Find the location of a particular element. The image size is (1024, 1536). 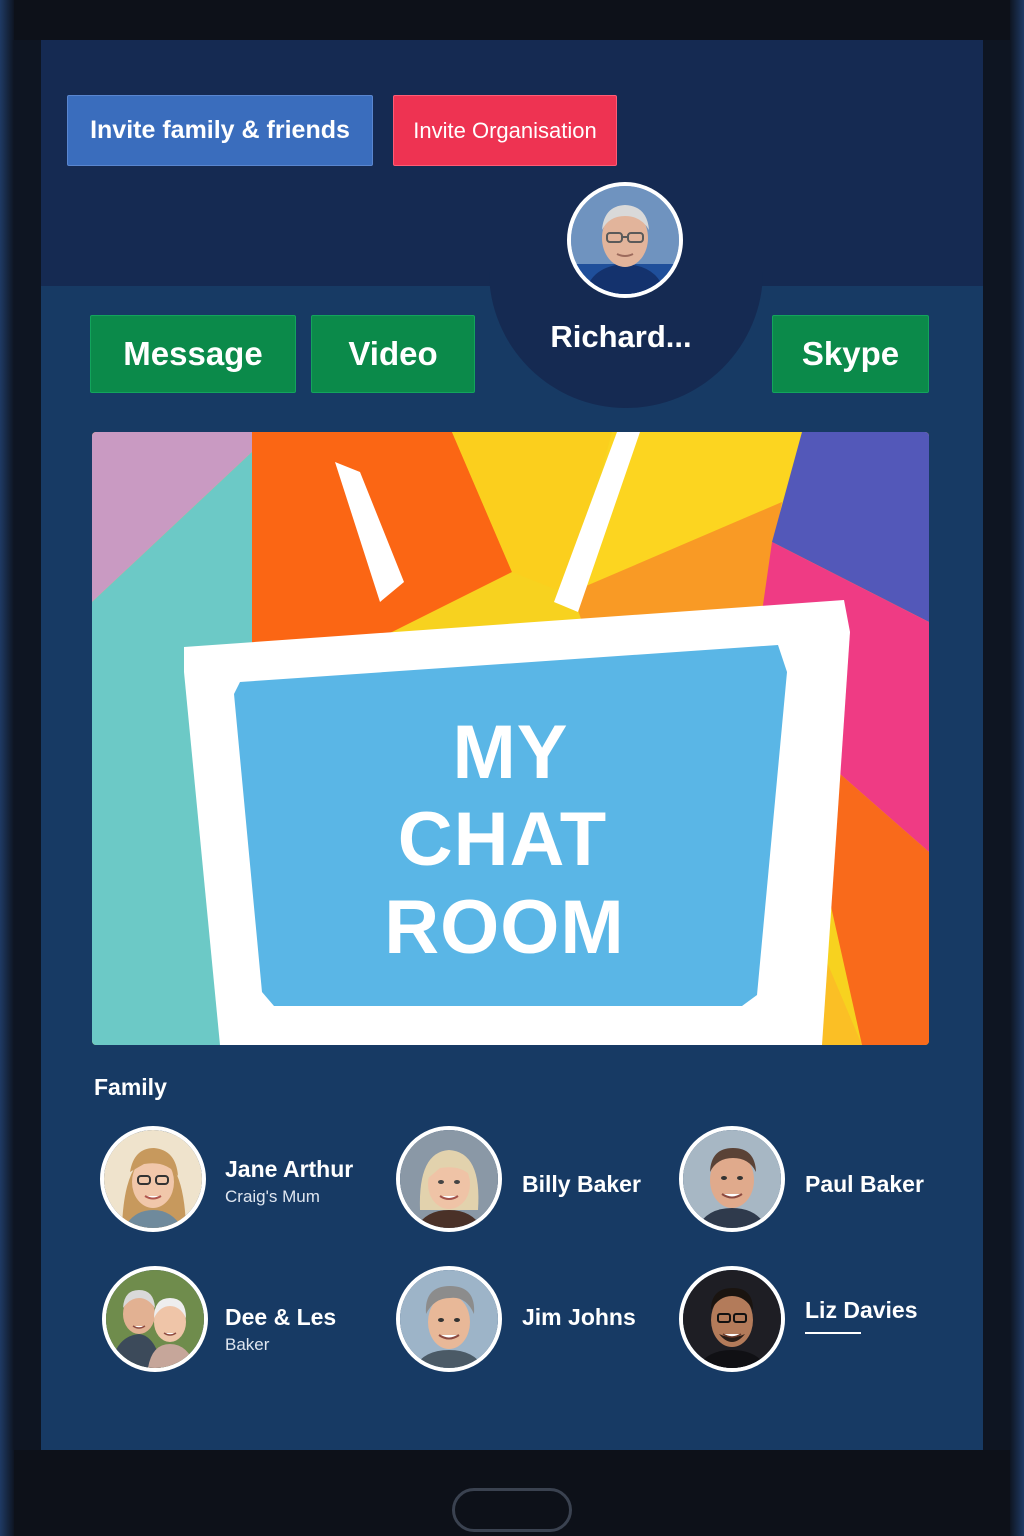

contact-card: Dee & Les Baker is located at coordinates (232, 1321).